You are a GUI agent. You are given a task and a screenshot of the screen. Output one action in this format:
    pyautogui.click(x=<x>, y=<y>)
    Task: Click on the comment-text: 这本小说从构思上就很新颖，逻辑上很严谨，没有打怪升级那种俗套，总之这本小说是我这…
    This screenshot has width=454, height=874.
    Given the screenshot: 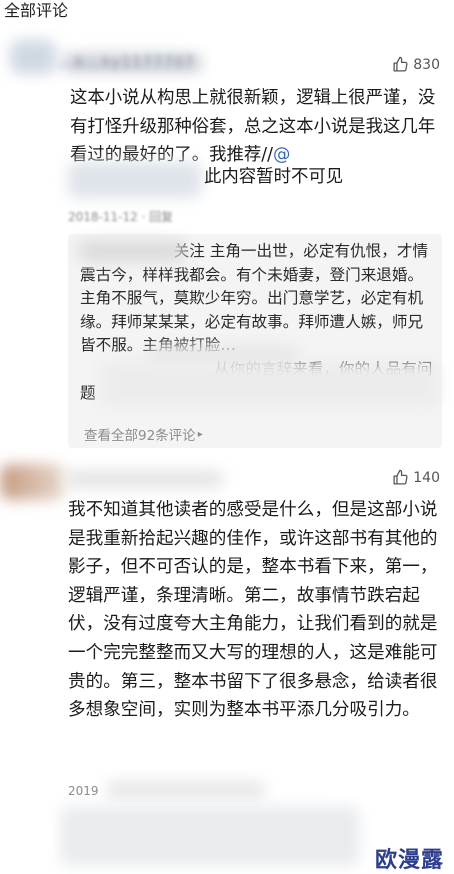 What is the action you would take?
    pyautogui.click(x=253, y=126)
    